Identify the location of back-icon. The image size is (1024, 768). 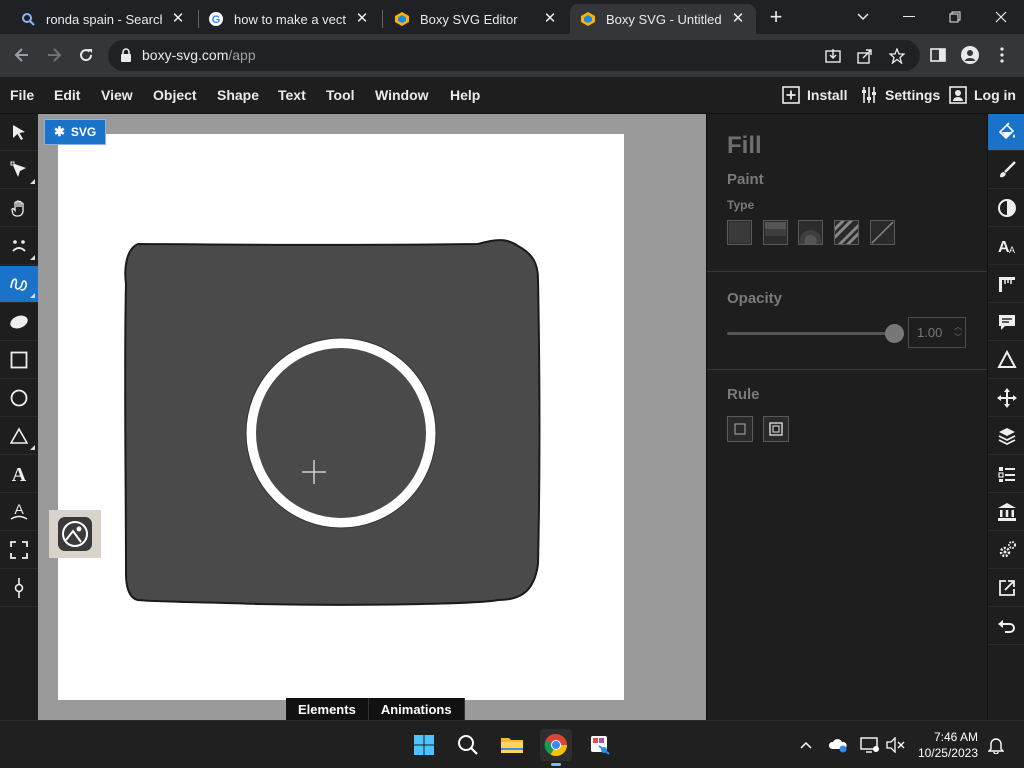
(22, 55).